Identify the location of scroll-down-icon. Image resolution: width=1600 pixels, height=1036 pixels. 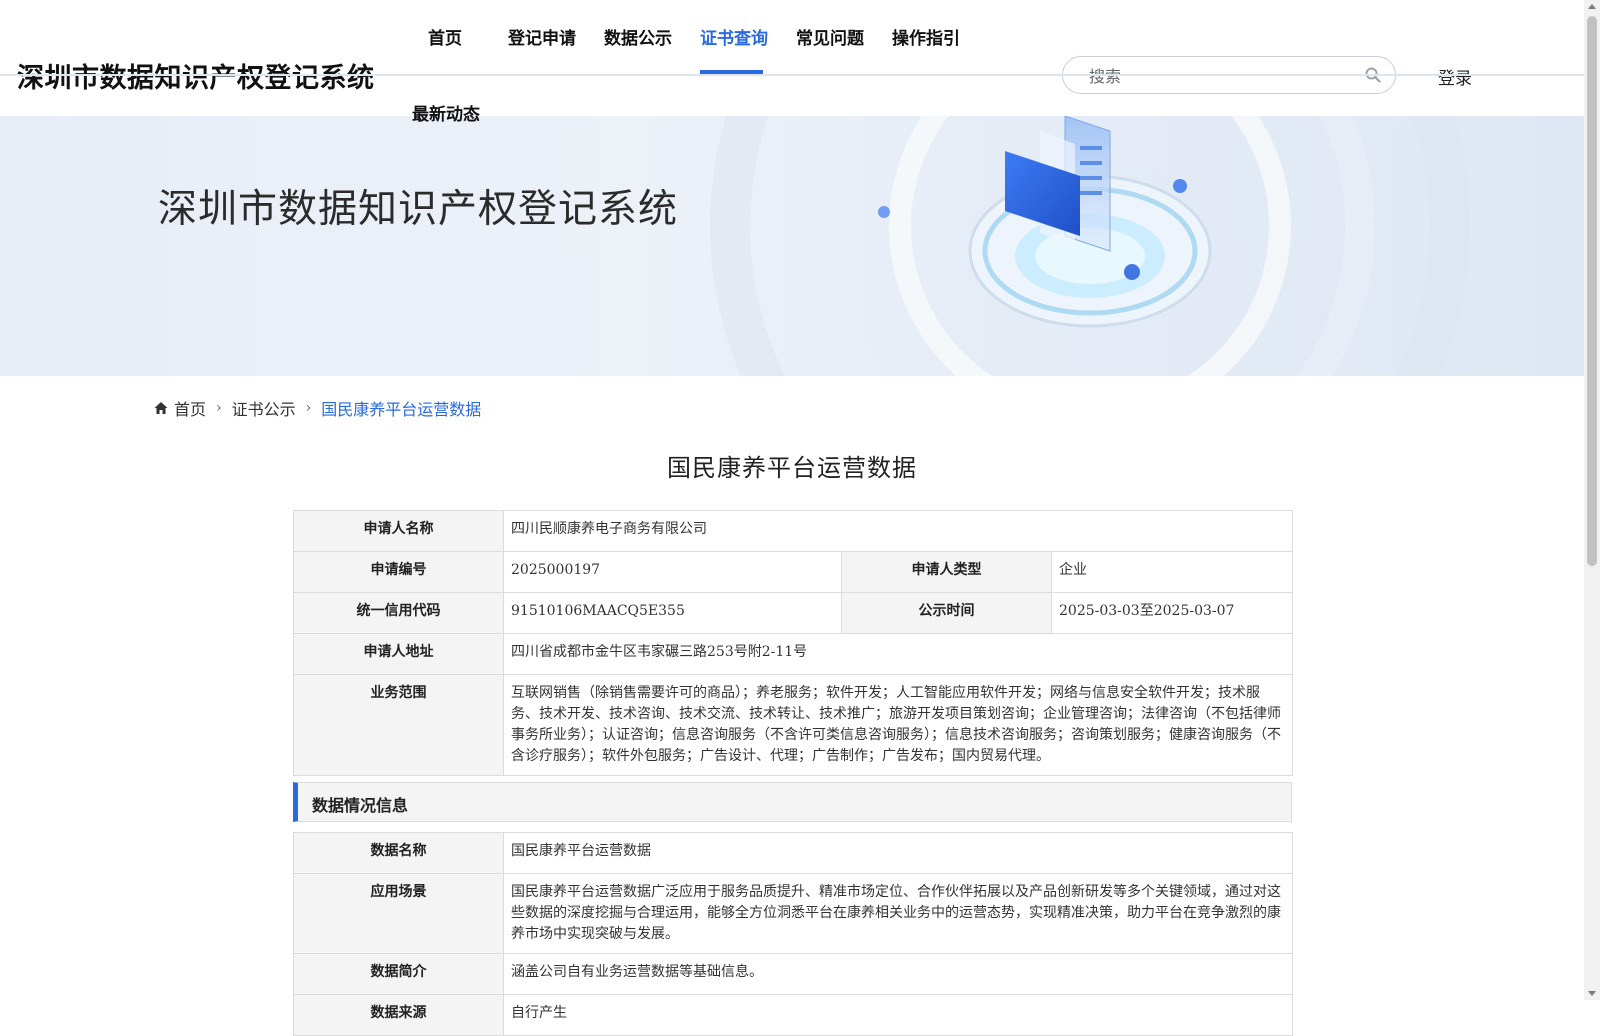
(1592, 993).